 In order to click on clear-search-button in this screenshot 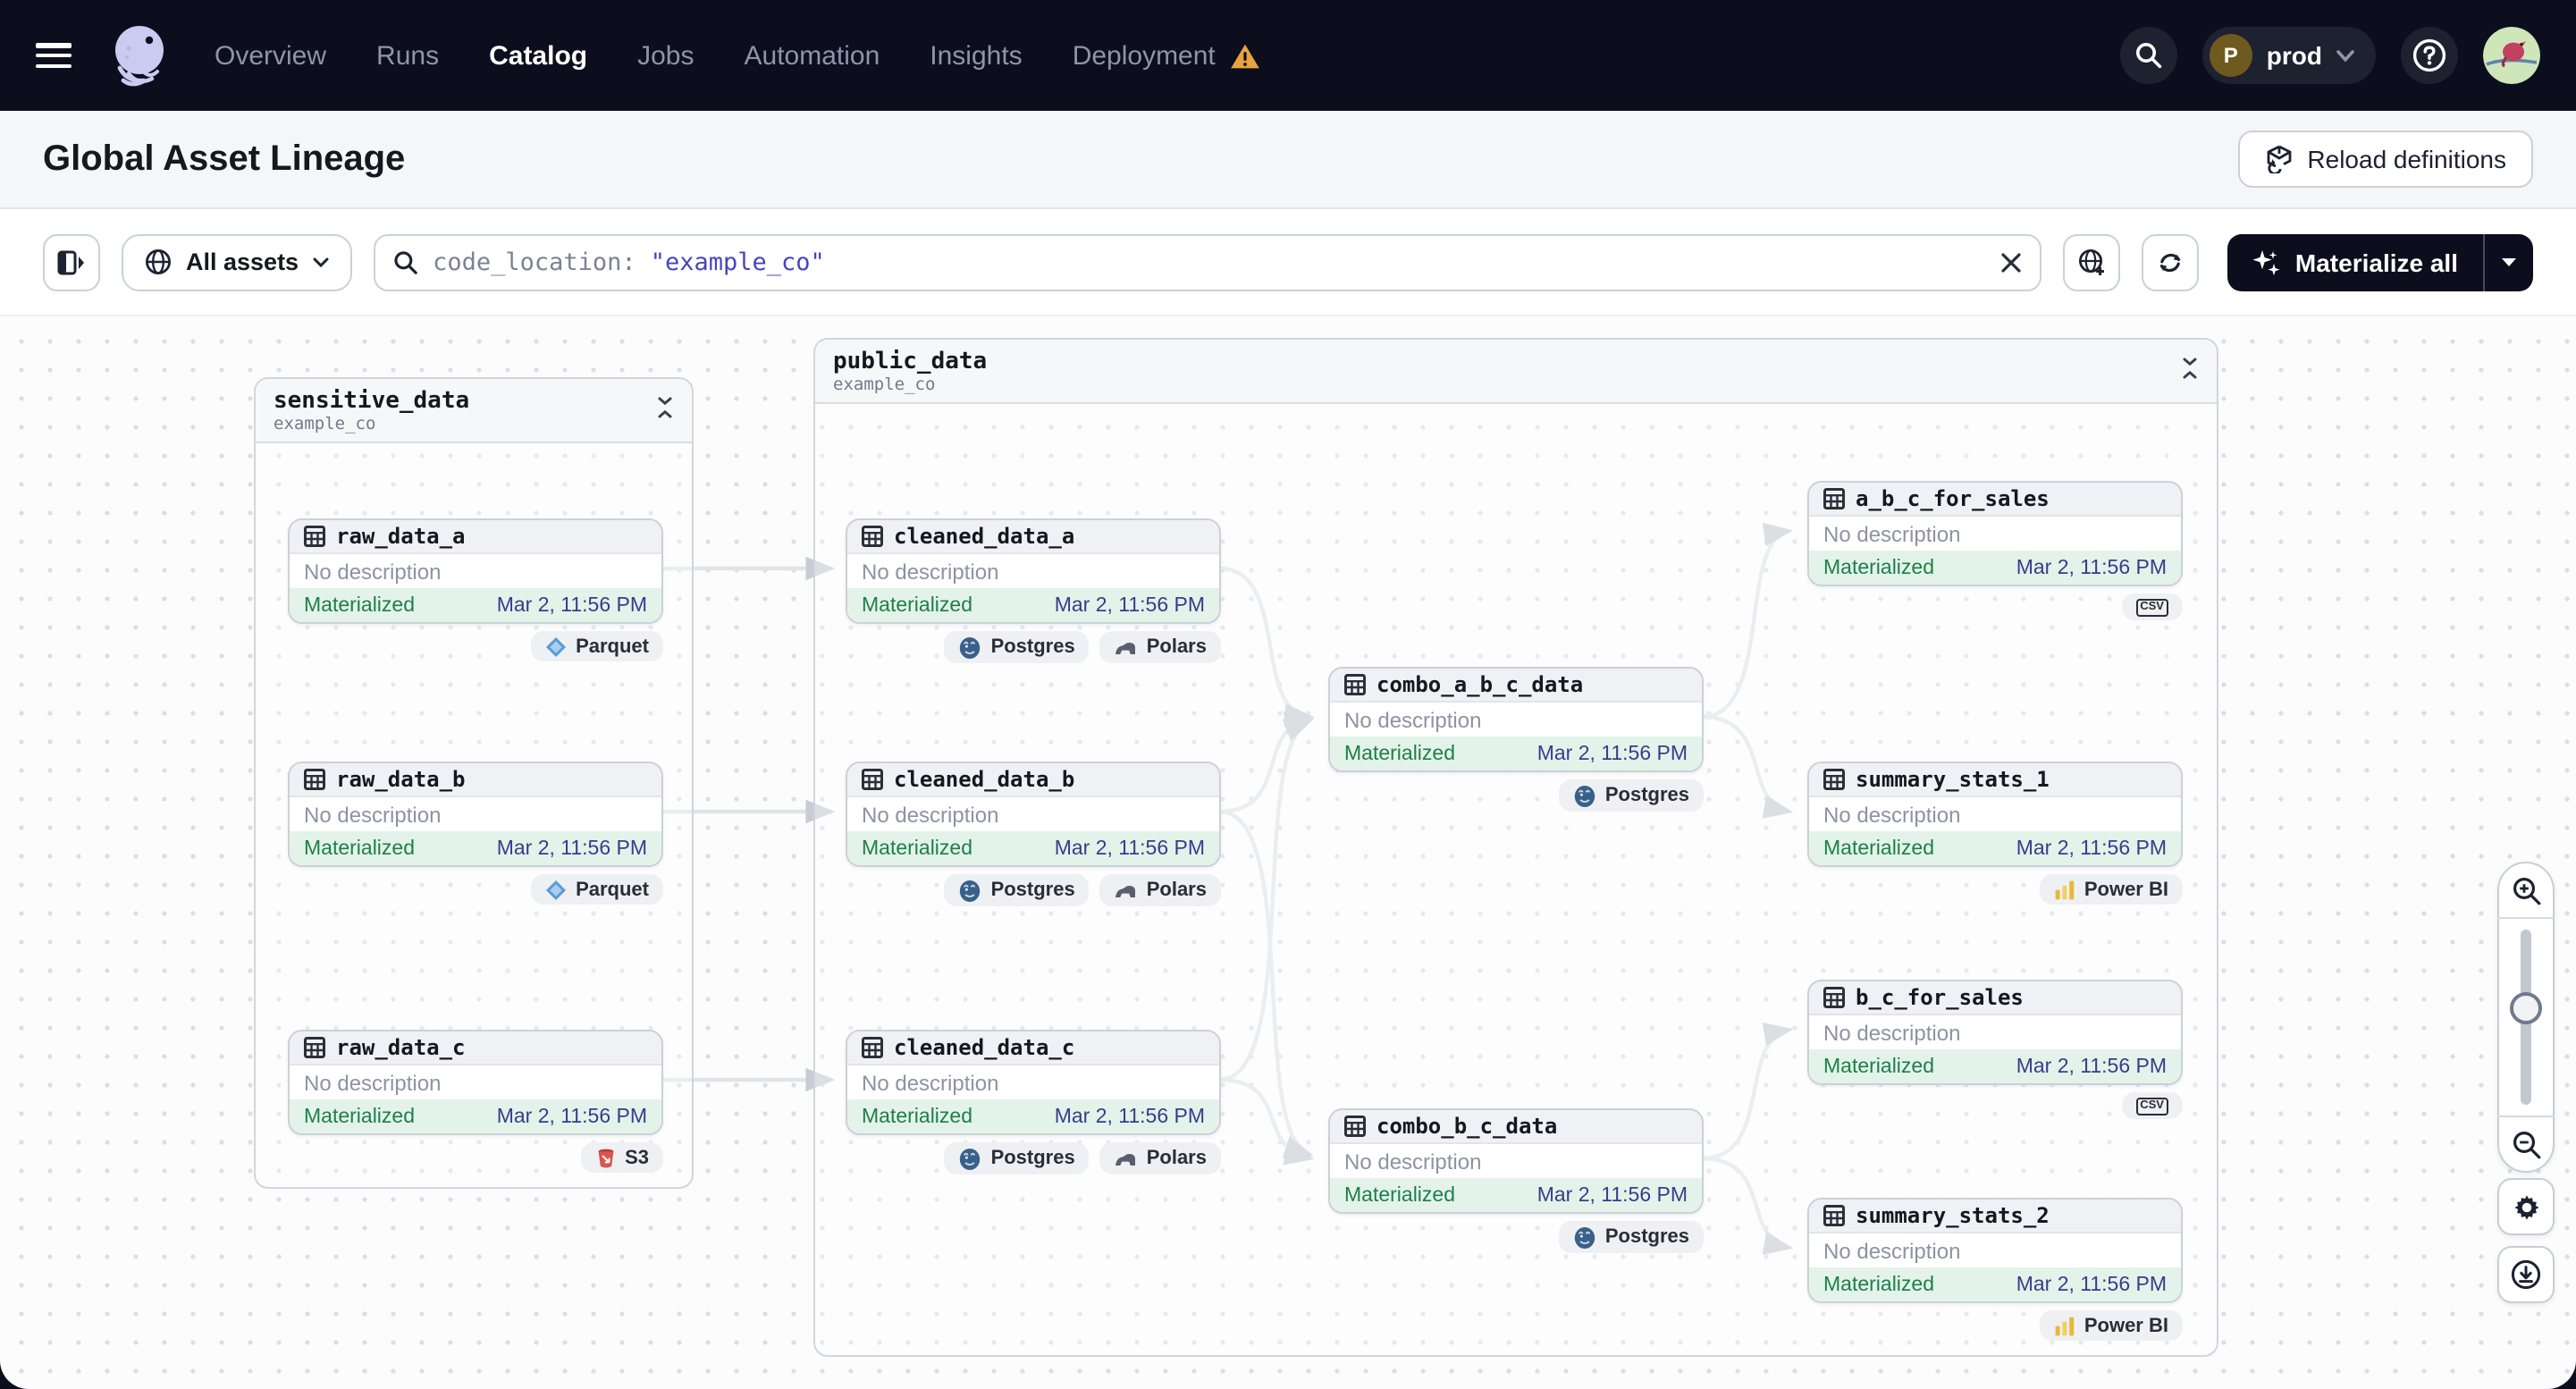, I will do `click(2011, 262)`.